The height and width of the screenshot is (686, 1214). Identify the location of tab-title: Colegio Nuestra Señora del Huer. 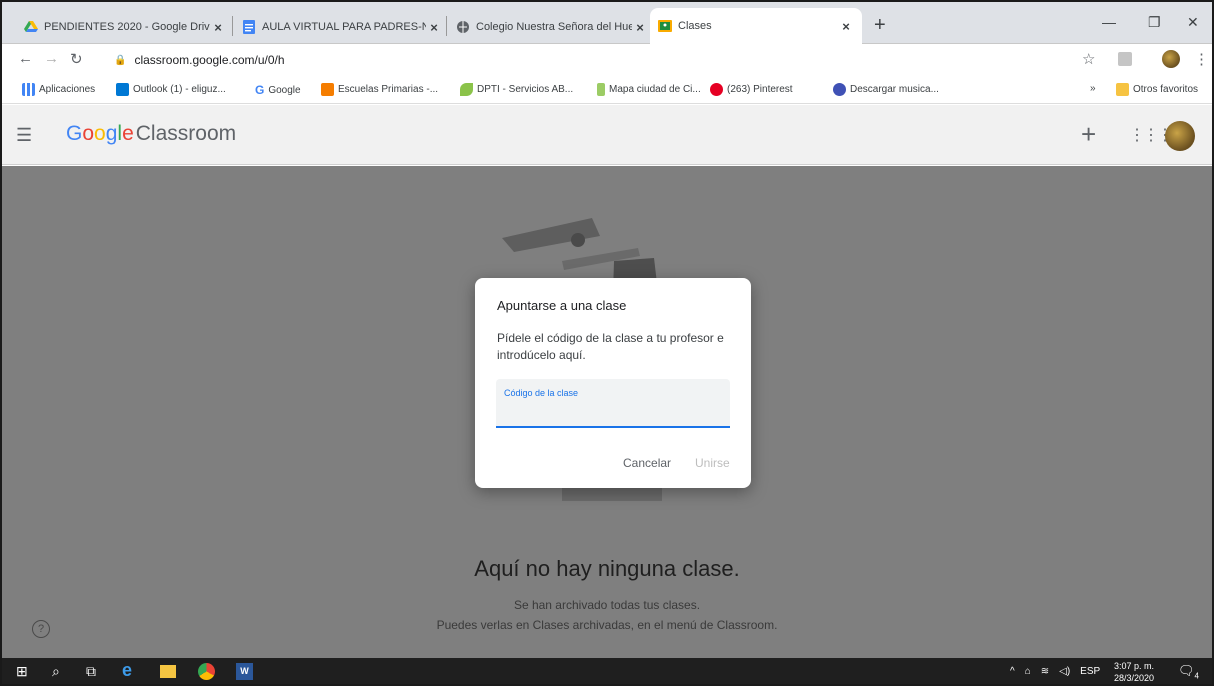
(554, 27).